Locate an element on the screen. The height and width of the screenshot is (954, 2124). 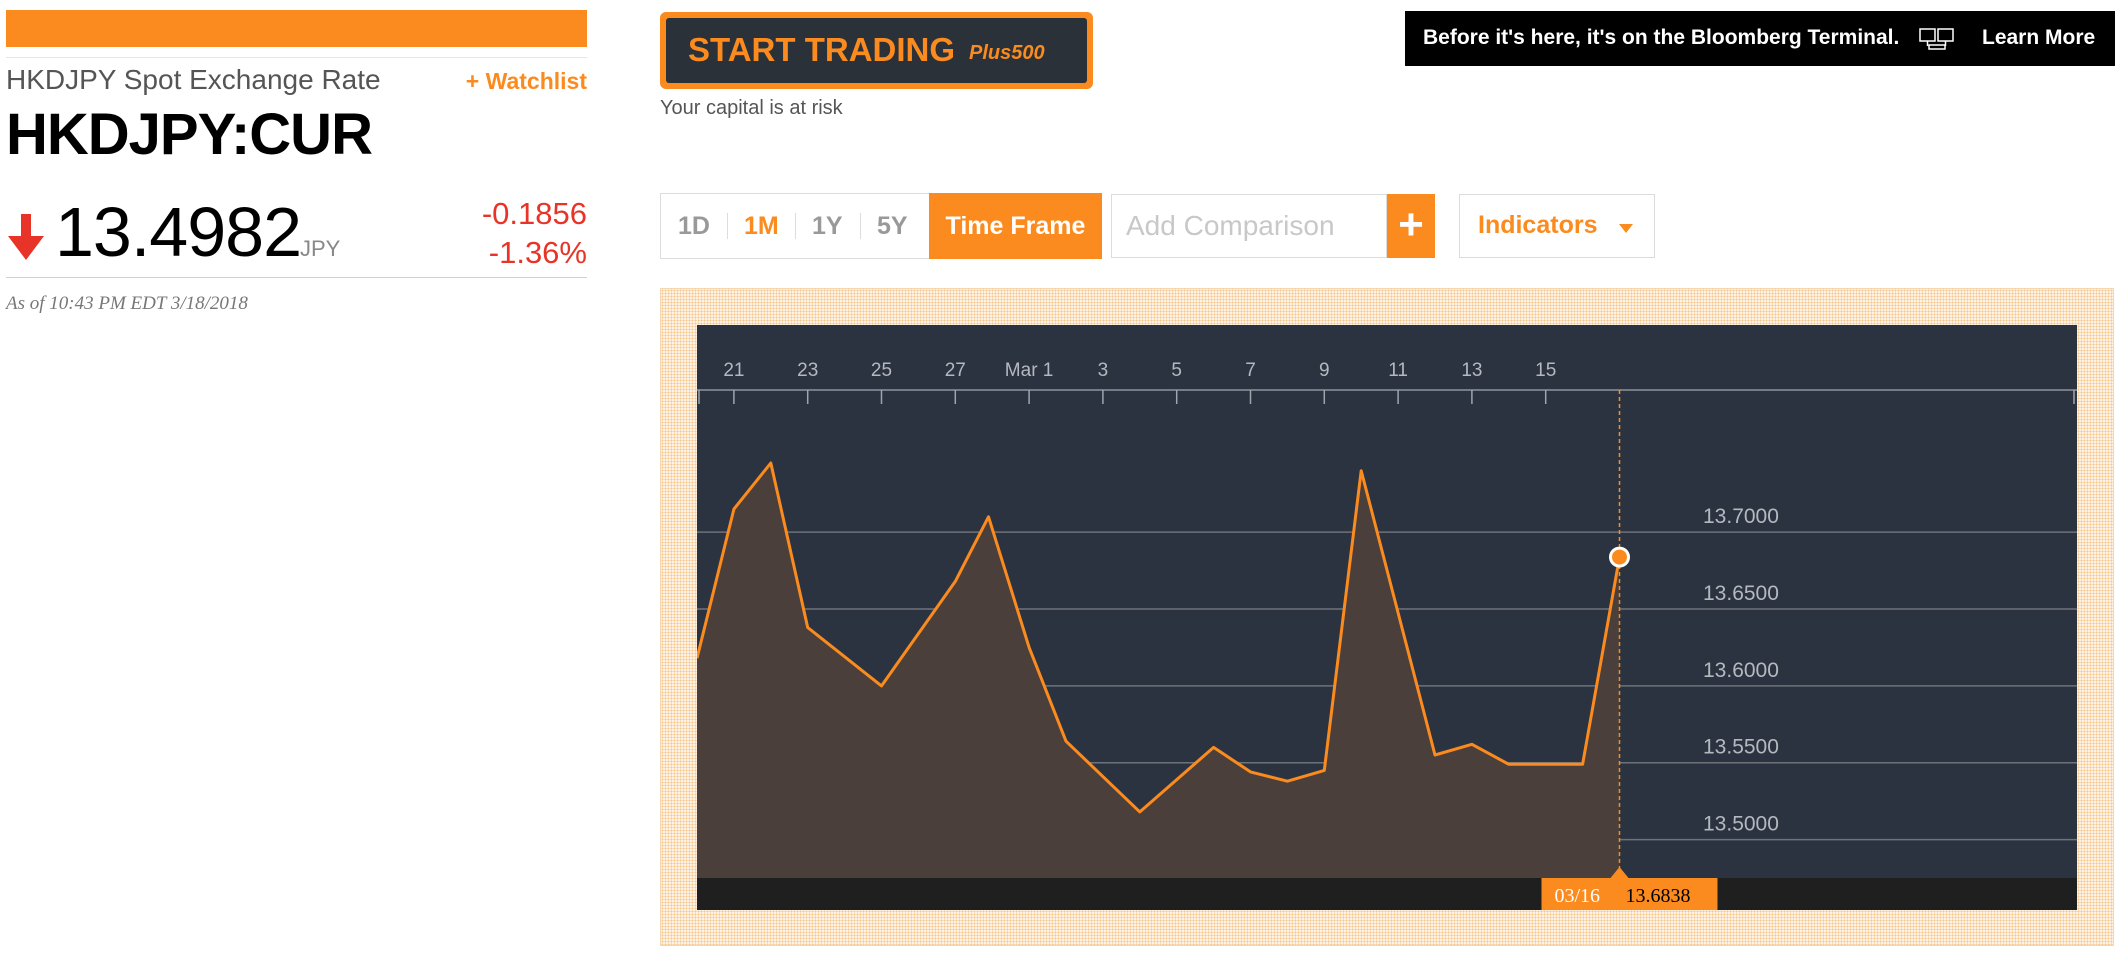
ad-brand-logo: Plus500 is located at coordinates (1007, 53).